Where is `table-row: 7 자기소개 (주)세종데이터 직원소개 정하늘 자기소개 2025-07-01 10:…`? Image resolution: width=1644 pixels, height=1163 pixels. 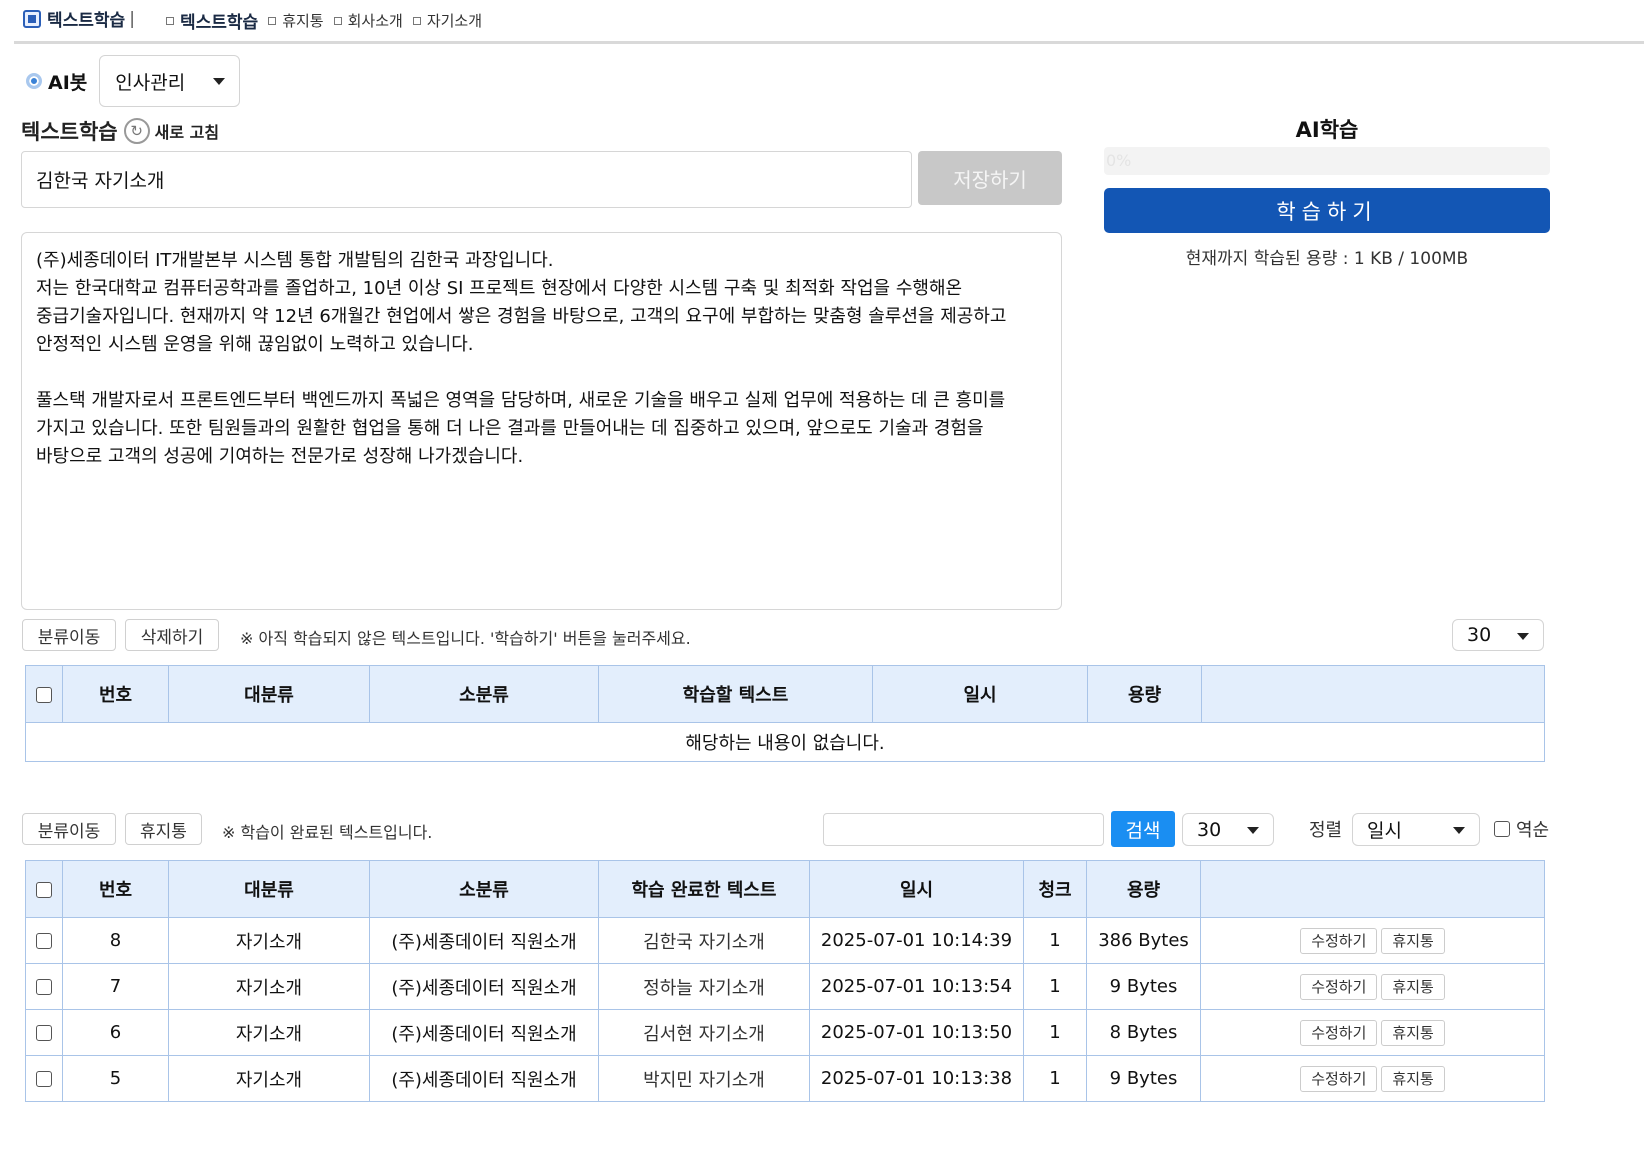
table-row: 7 자기소개 (주)세종데이터 직원소개 정하늘 자기소개 2025-07-01 10:… is located at coordinates (785, 986).